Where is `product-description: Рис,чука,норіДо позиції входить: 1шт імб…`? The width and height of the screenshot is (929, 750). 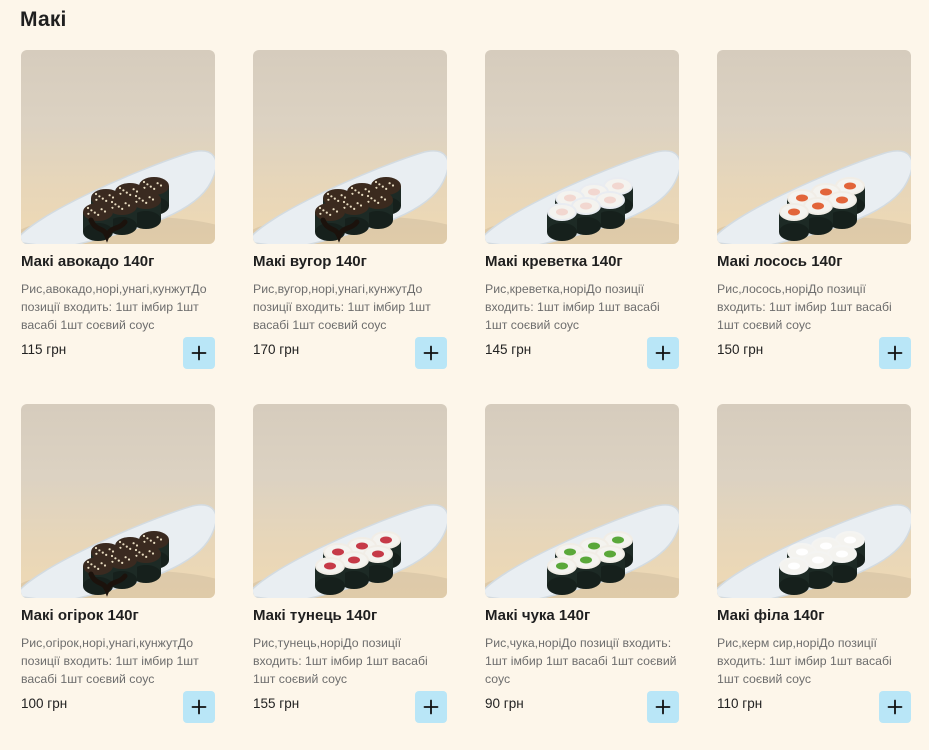 product-description: Рис,чука,норіДо позиції входить: 1шт імб… is located at coordinates (581, 661).